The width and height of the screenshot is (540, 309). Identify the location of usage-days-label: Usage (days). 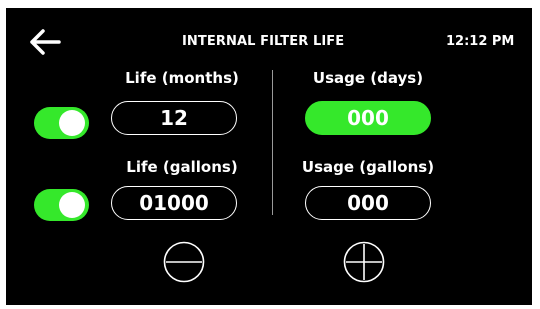
(368, 78).